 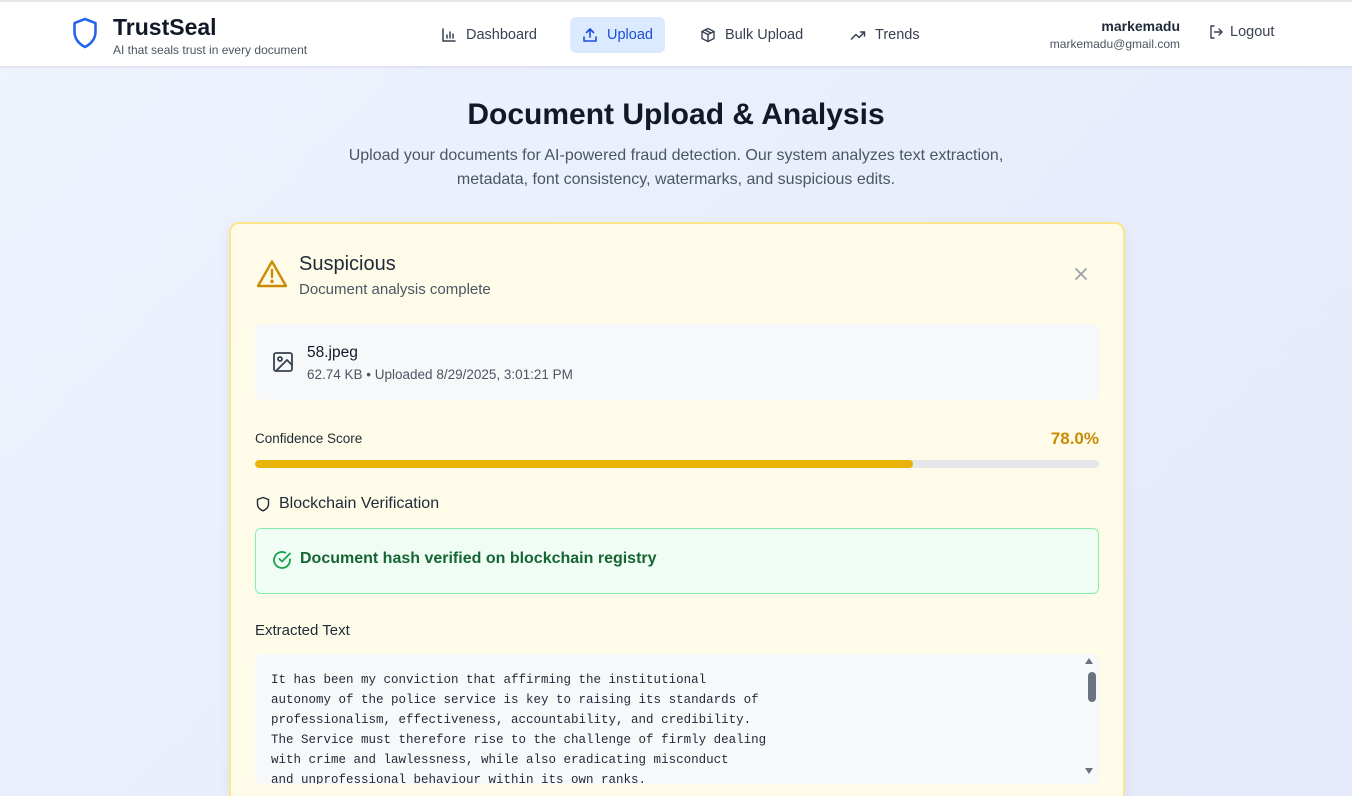 I want to click on confidence-bar, so click(x=677, y=464).